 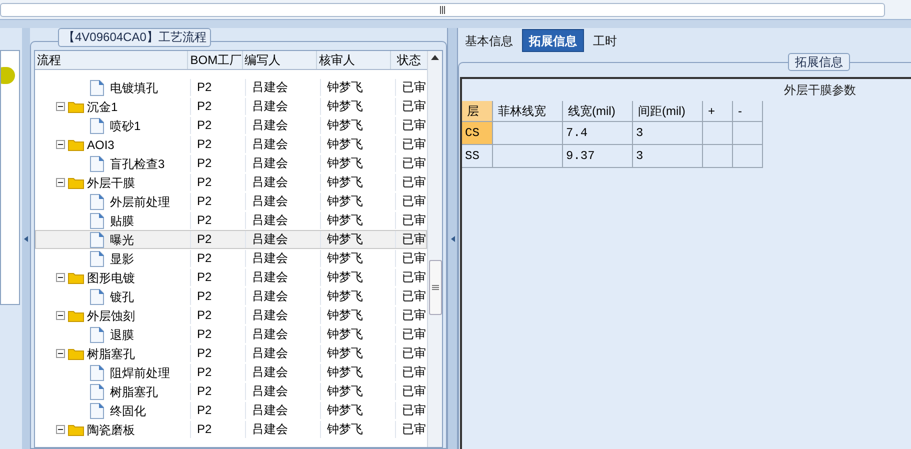 I want to click on column-header: +, so click(x=718, y=111).